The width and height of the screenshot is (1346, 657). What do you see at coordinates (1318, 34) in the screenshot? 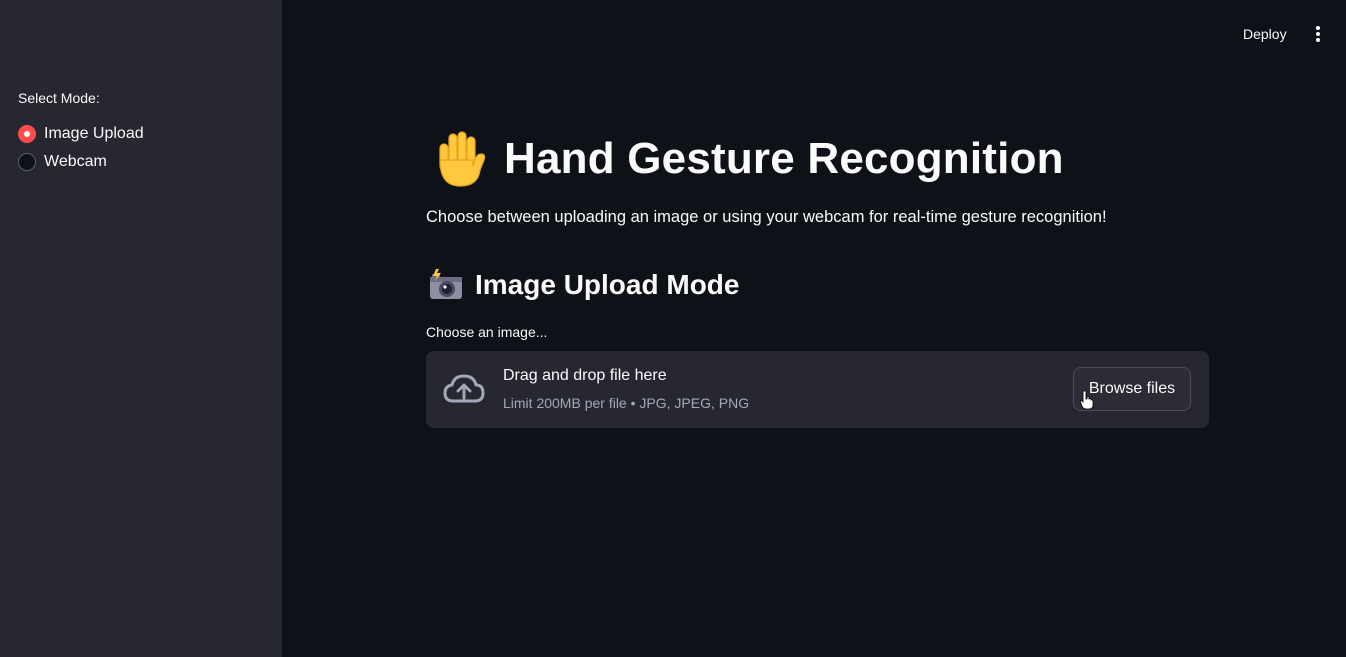
I see `vertical-ellipsis-icon` at bounding box center [1318, 34].